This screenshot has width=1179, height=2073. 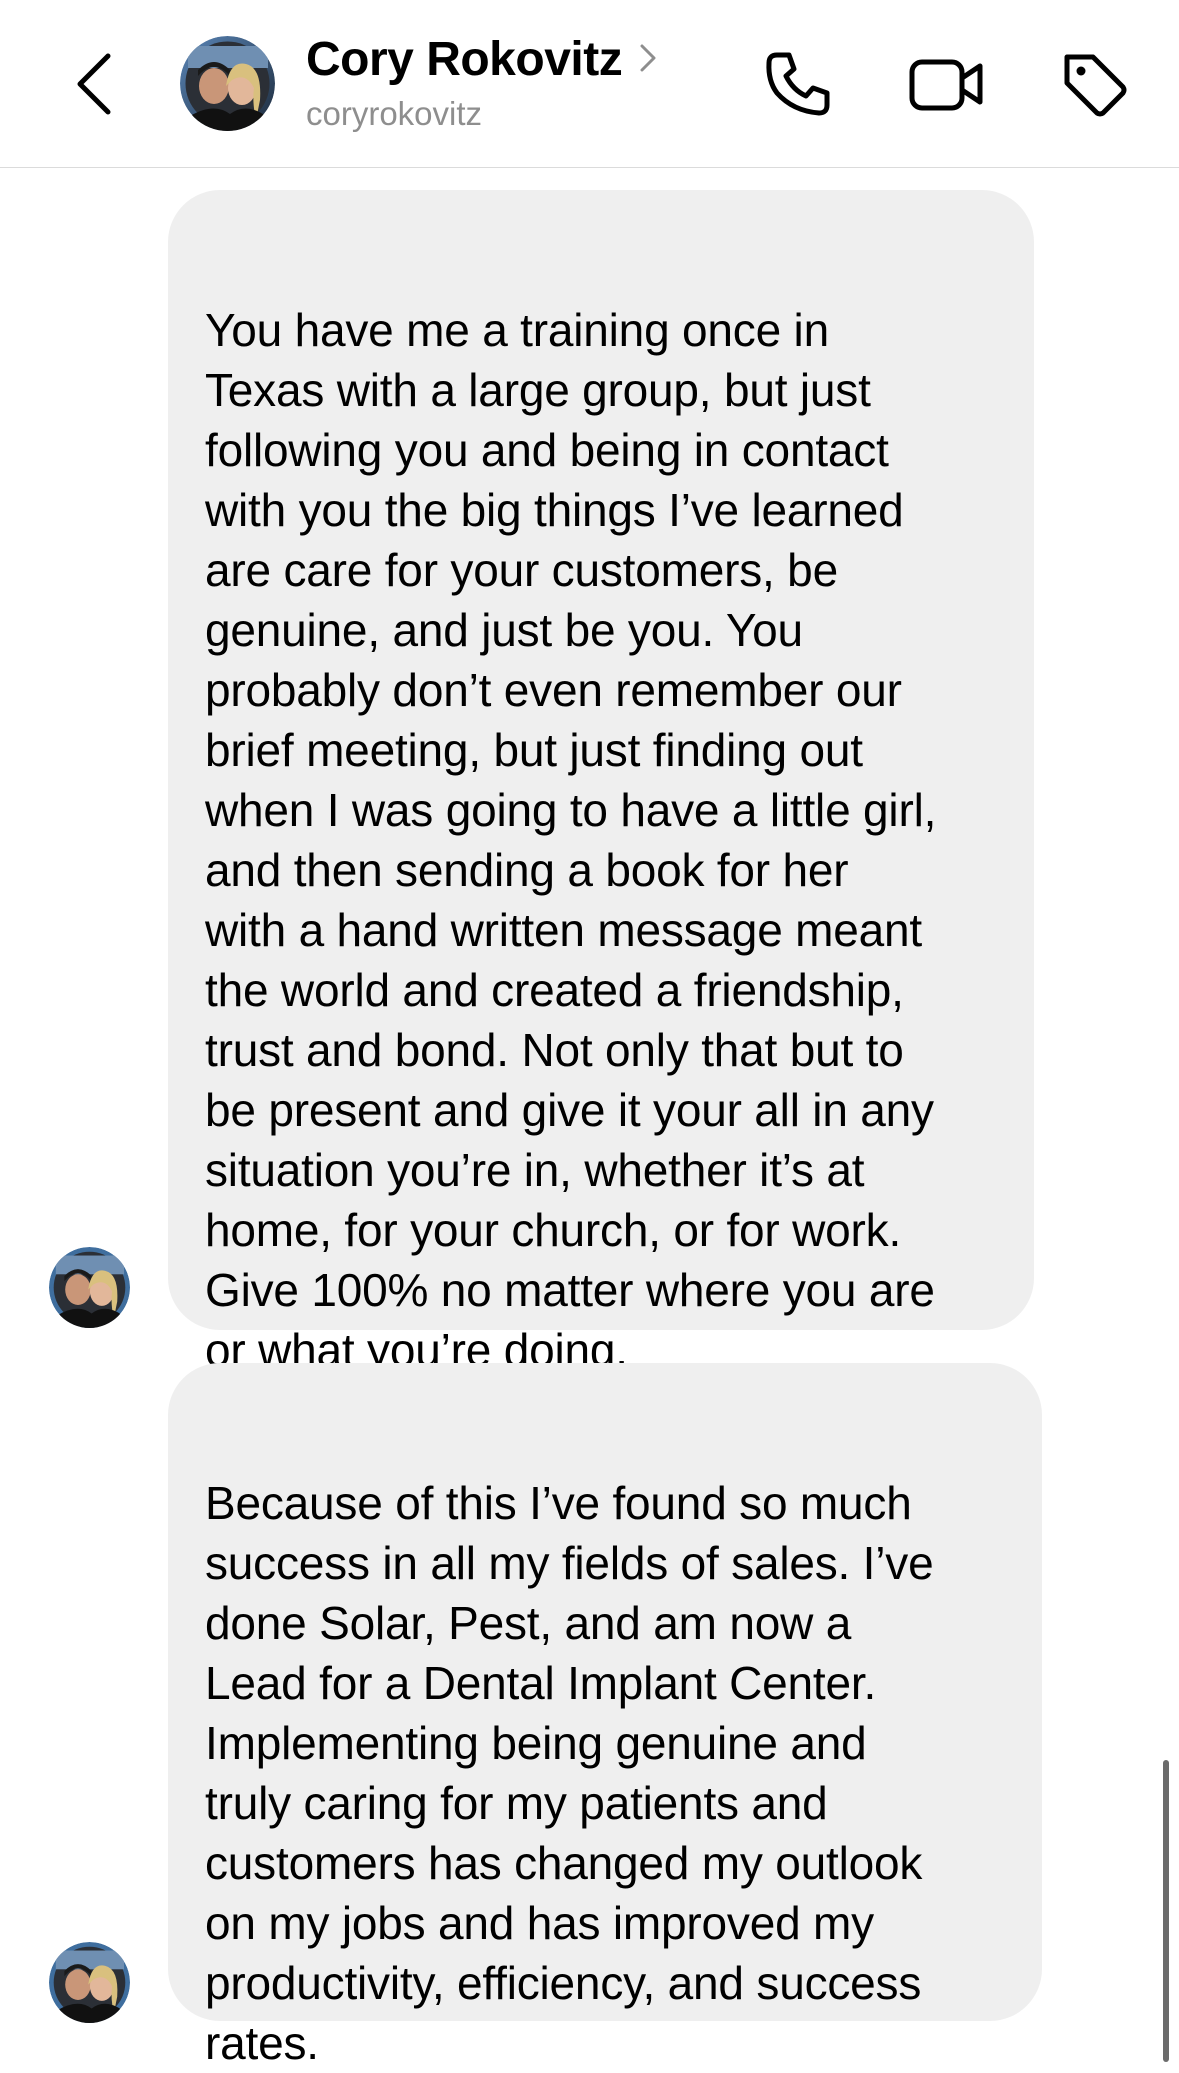 What do you see at coordinates (648, 58) in the screenshot?
I see `chevron-right-icon` at bounding box center [648, 58].